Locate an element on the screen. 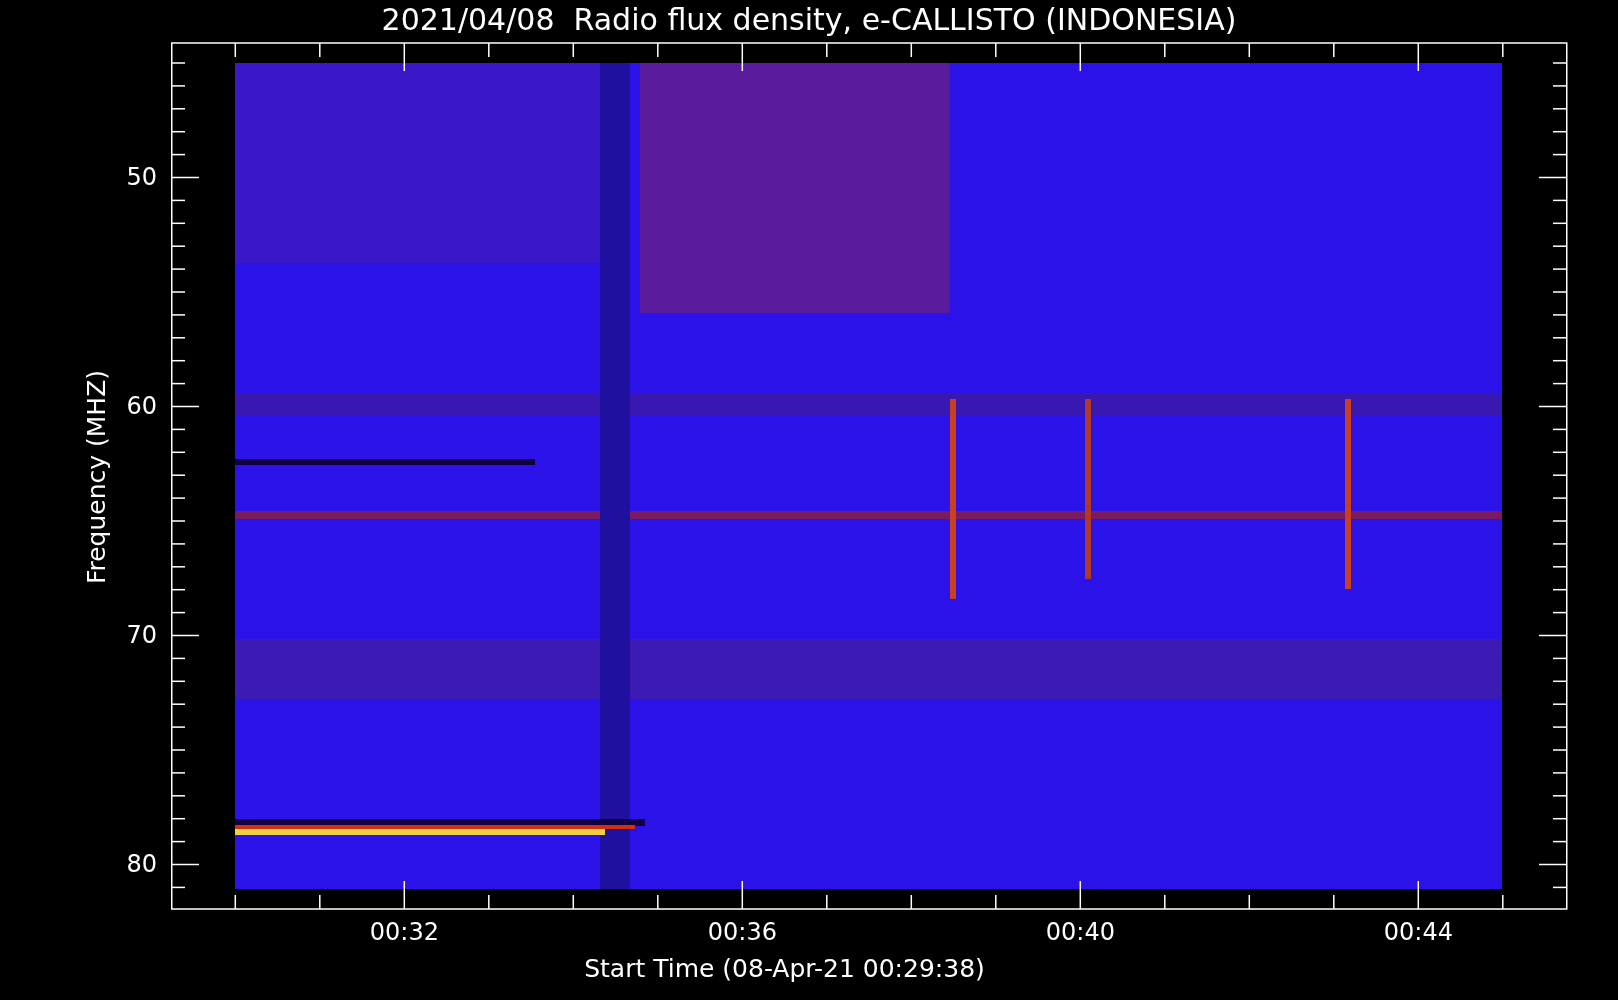 The width and height of the screenshot is (1618, 1000). y-tick-label: 70 is located at coordinates (141, 635).